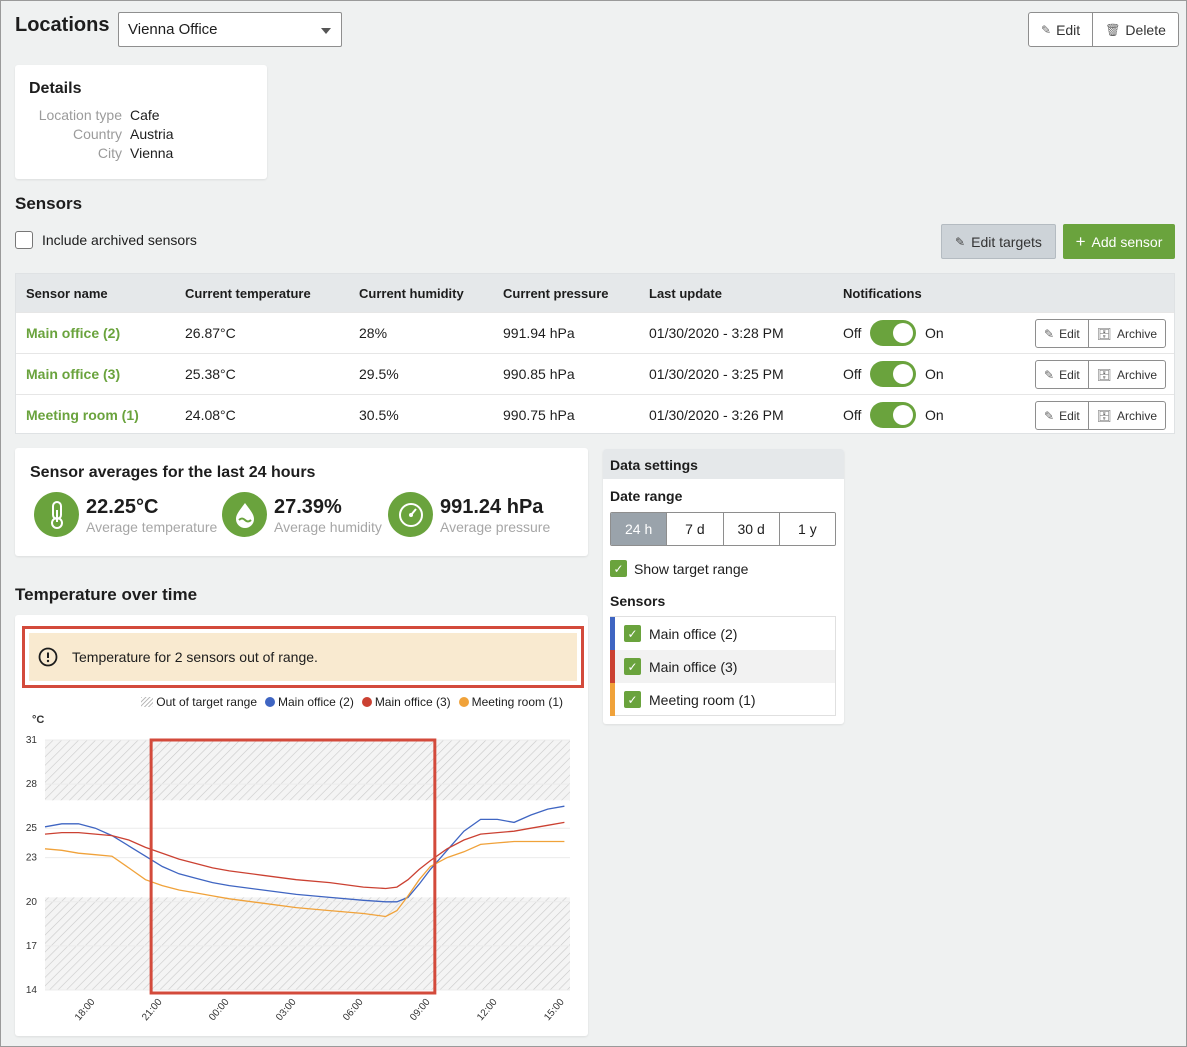 The height and width of the screenshot is (1047, 1187). I want to click on current-humidity: 29.5%, so click(379, 374).